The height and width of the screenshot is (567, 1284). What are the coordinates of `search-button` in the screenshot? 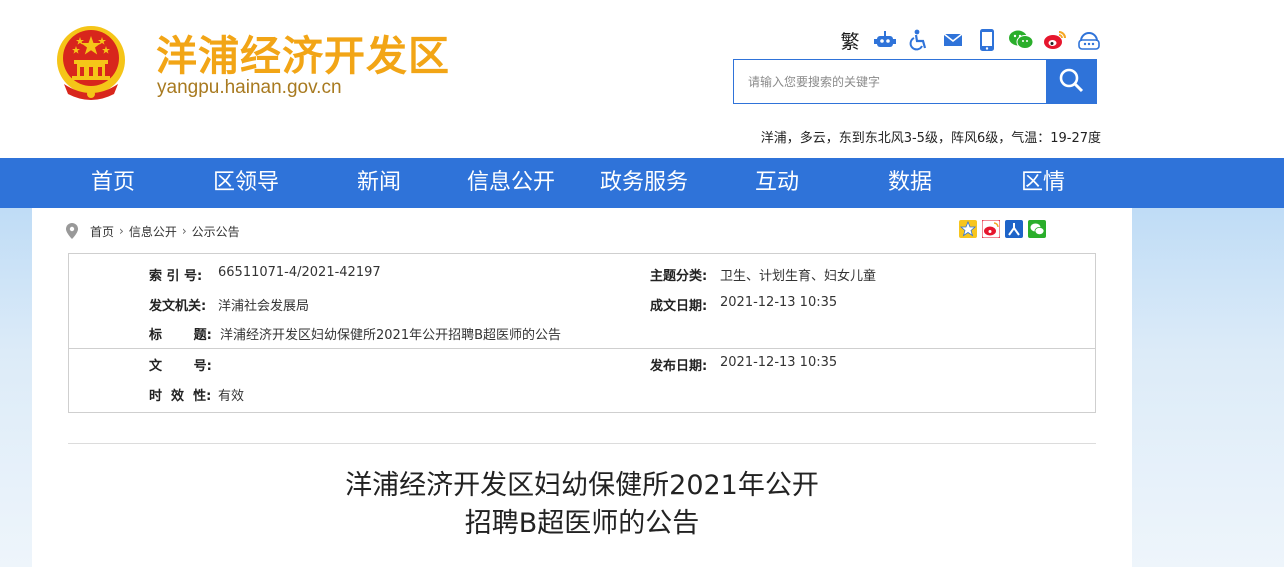 It's located at (1071, 81).